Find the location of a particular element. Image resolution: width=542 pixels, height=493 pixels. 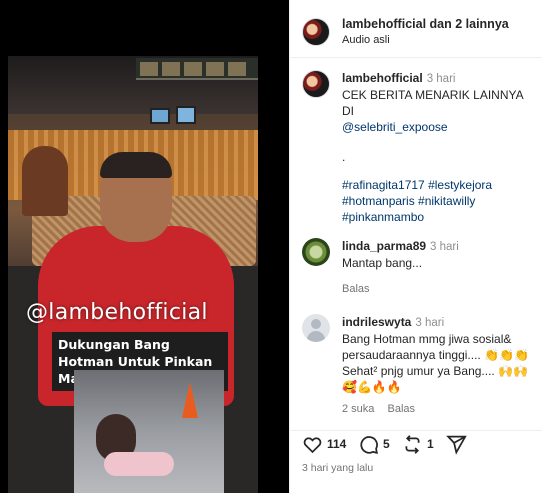

caption-text: CEK BERITA MENARIK LAINNYA DI is located at coordinates (432, 103).